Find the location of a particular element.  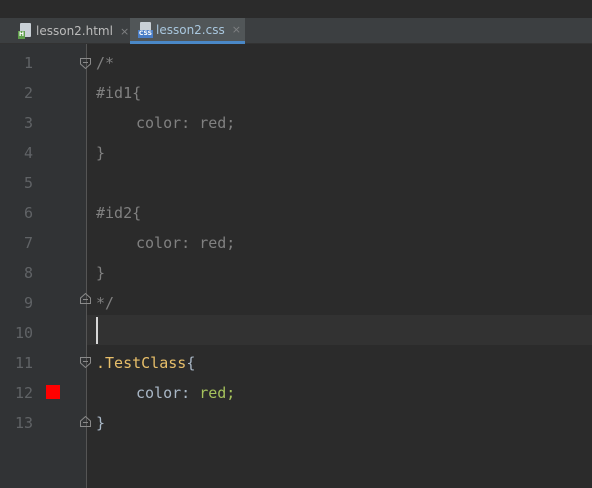

css-file-icon: CSS is located at coordinates (145, 29).